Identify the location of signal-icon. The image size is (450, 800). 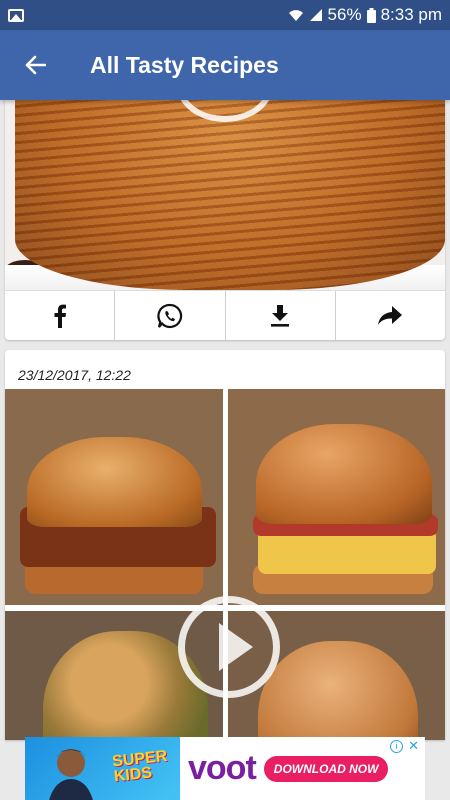
(316, 15).